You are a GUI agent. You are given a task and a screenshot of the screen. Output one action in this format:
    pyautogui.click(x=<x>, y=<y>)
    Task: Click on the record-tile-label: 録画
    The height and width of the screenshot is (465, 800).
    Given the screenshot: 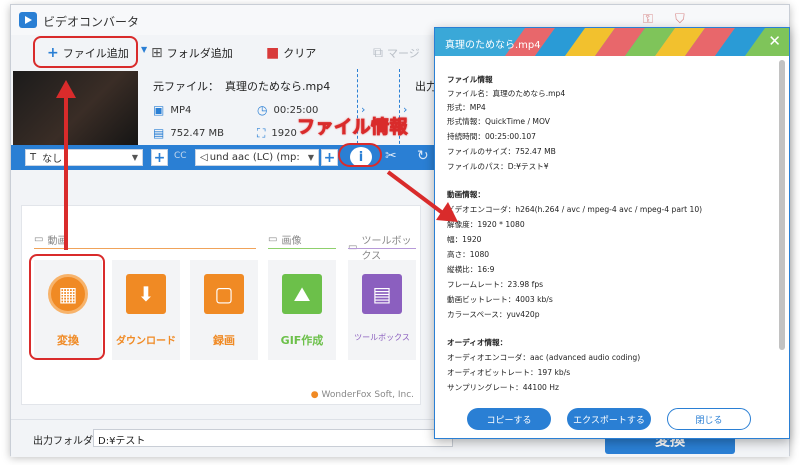 What is the action you would take?
    pyautogui.click(x=224, y=340)
    